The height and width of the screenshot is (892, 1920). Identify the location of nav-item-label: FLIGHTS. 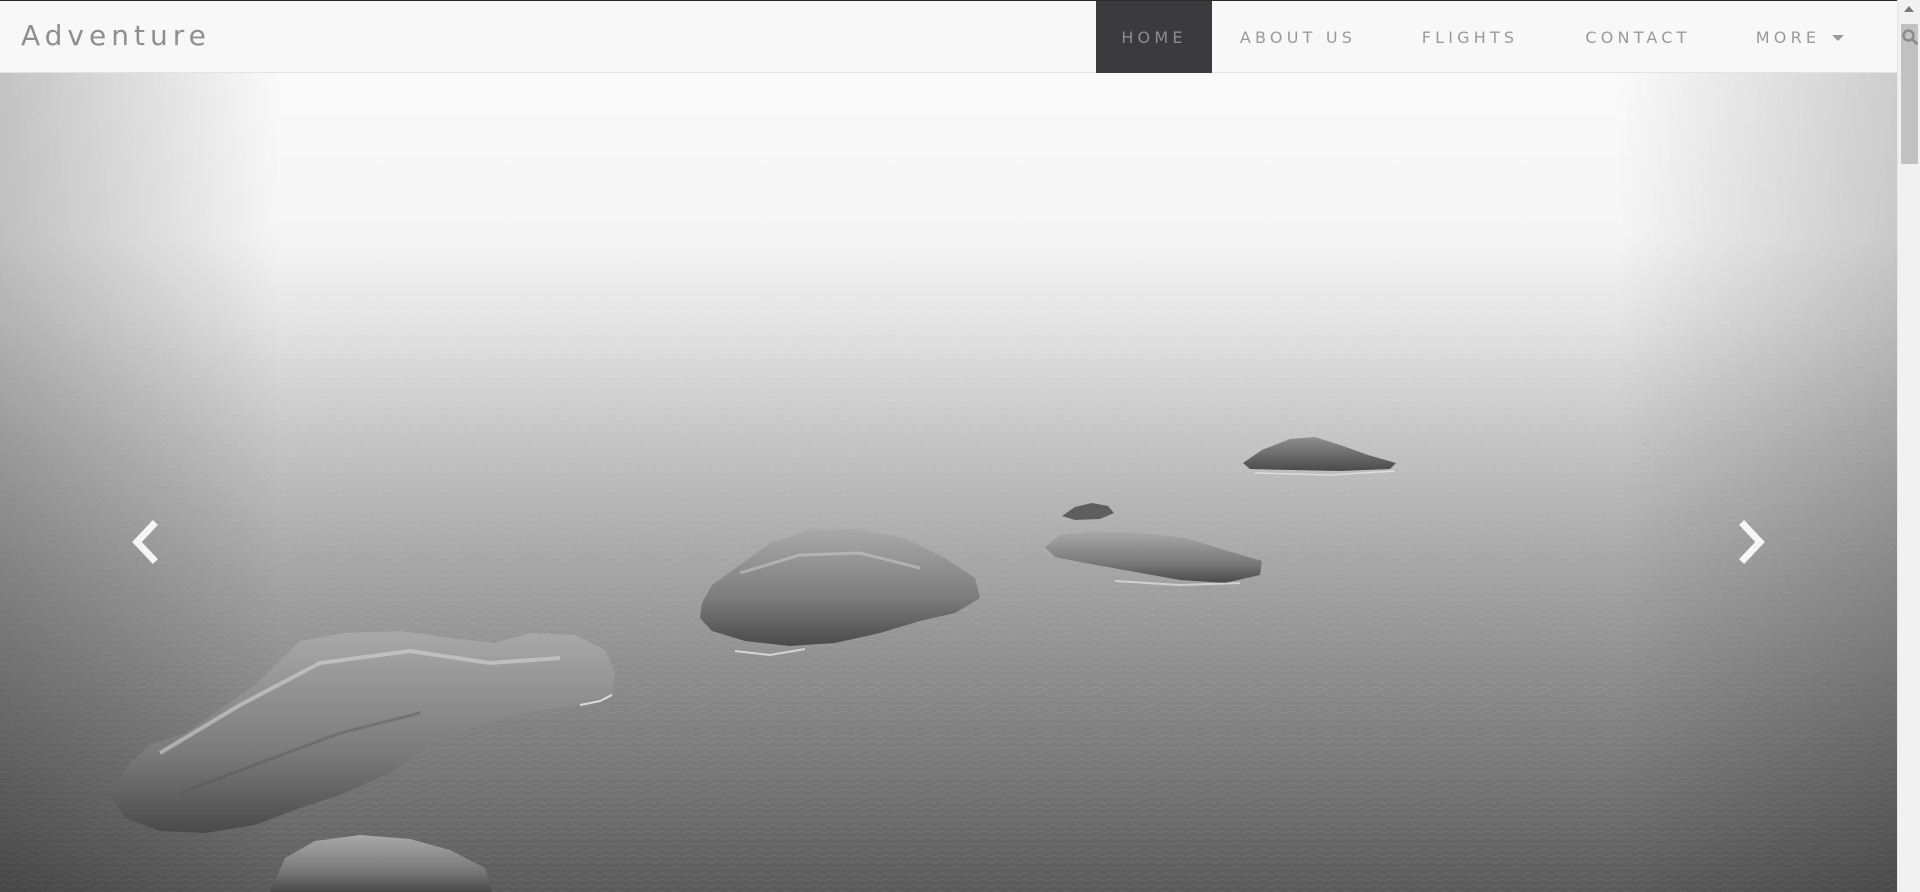
(1470, 37).